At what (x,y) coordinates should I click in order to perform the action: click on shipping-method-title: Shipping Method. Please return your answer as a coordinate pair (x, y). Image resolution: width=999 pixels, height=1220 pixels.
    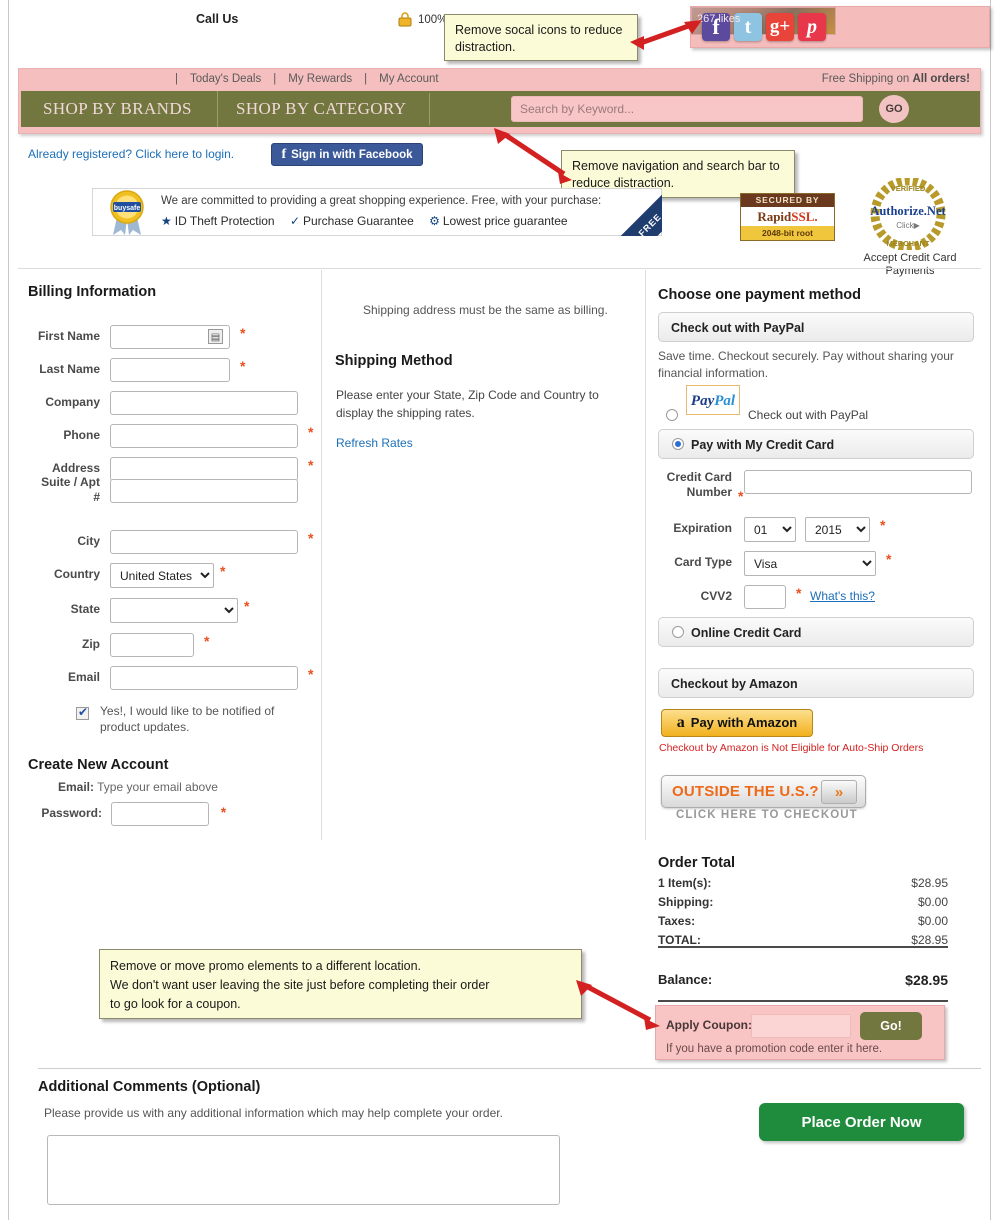
    Looking at the image, I should click on (394, 361).